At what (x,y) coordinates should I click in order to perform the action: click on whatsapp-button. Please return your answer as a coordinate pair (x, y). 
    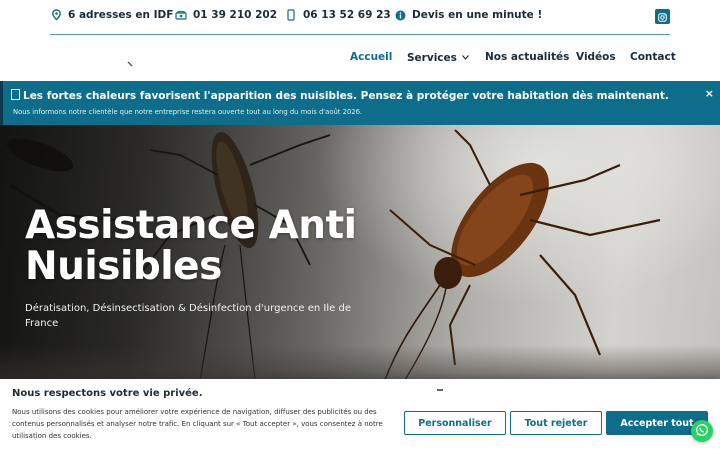
    Looking at the image, I should click on (702, 431).